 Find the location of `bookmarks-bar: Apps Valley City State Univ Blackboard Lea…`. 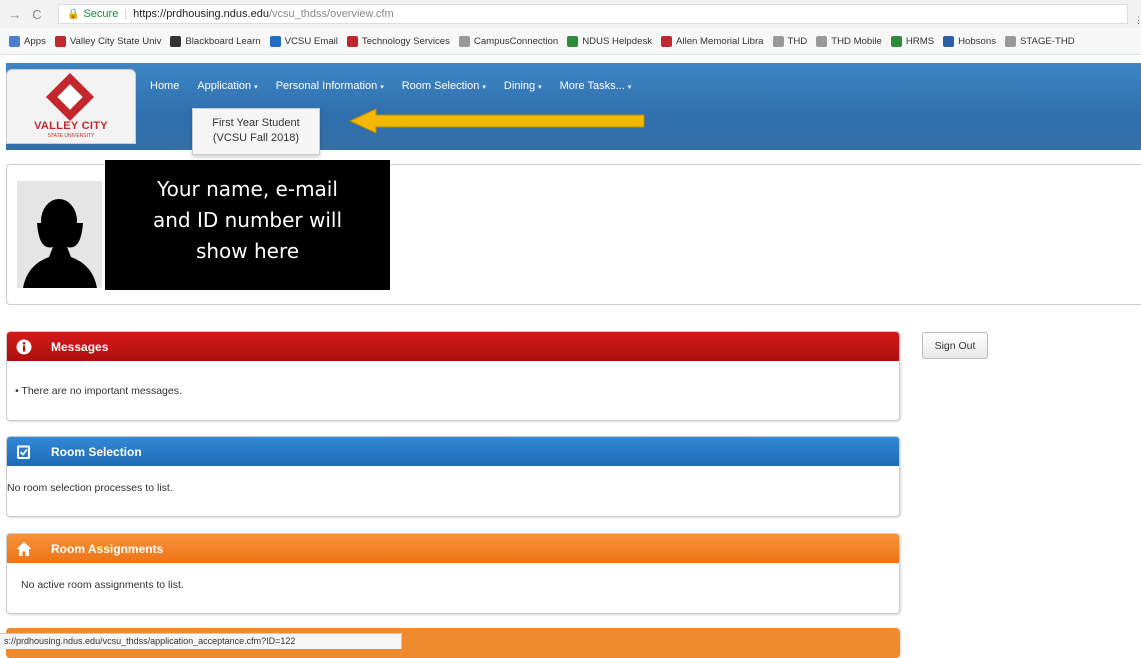

bookmarks-bar: Apps Valley City State Univ Blackboard Lea… is located at coordinates (570, 41).